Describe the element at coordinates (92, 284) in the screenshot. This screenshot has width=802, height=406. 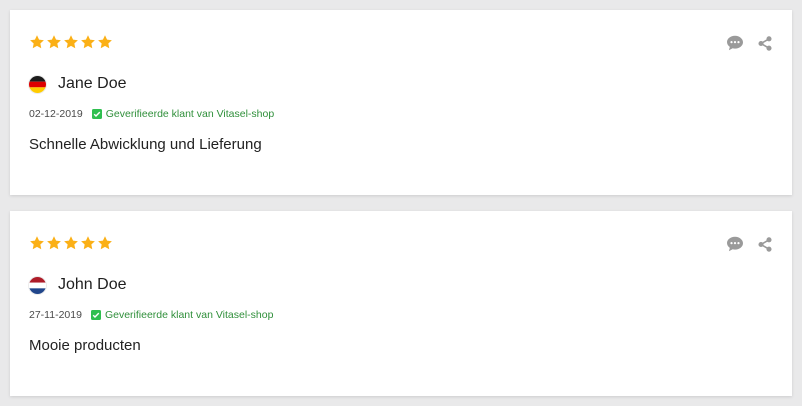
I see `author-name: John Doe` at that location.